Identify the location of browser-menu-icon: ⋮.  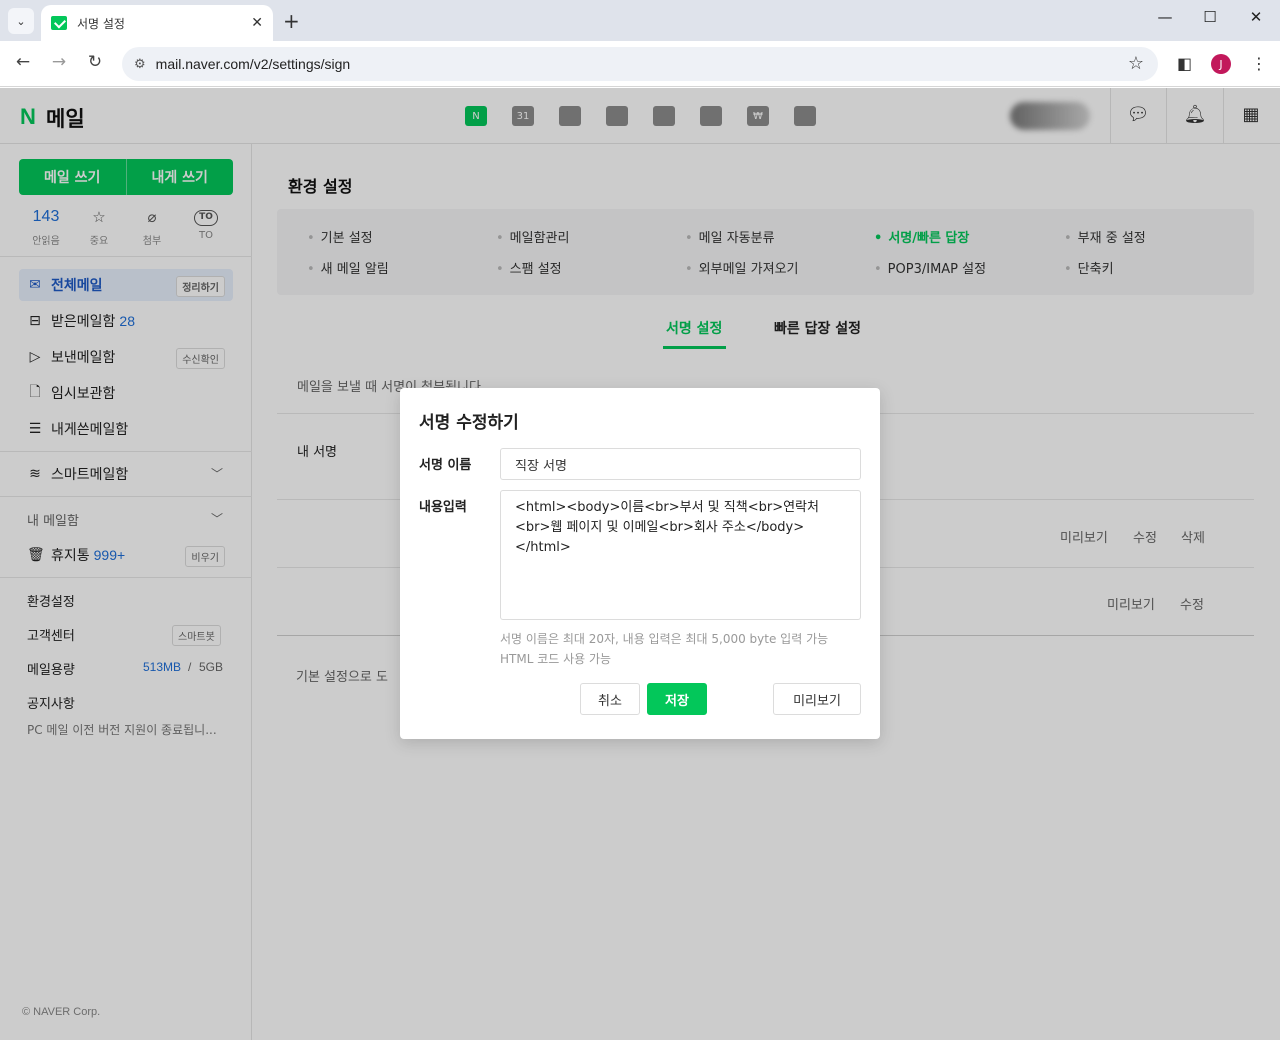
(1259, 63).